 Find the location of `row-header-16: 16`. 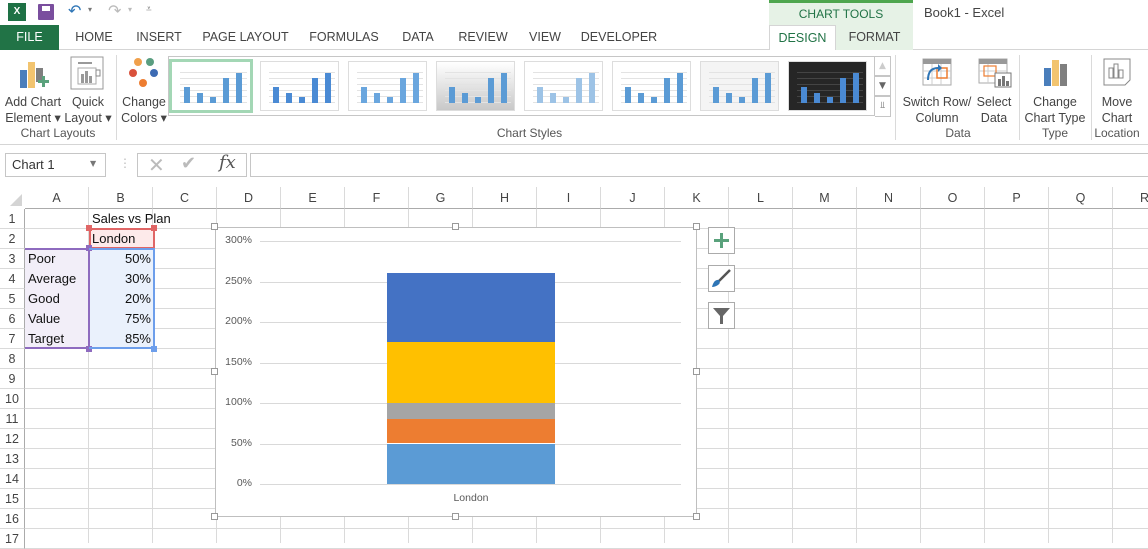

row-header-16: 16 is located at coordinates (12, 519).